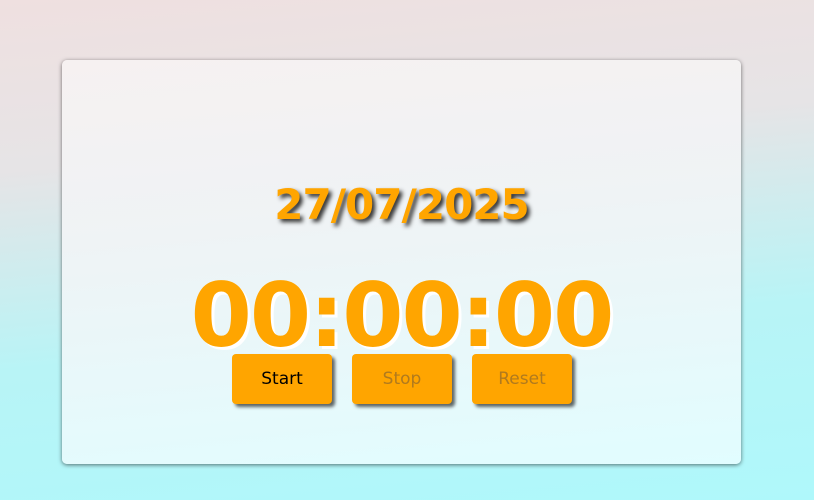 The image size is (814, 500). What do you see at coordinates (522, 379) in the screenshot?
I see `reset-button: Reset` at bounding box center [522, 379].